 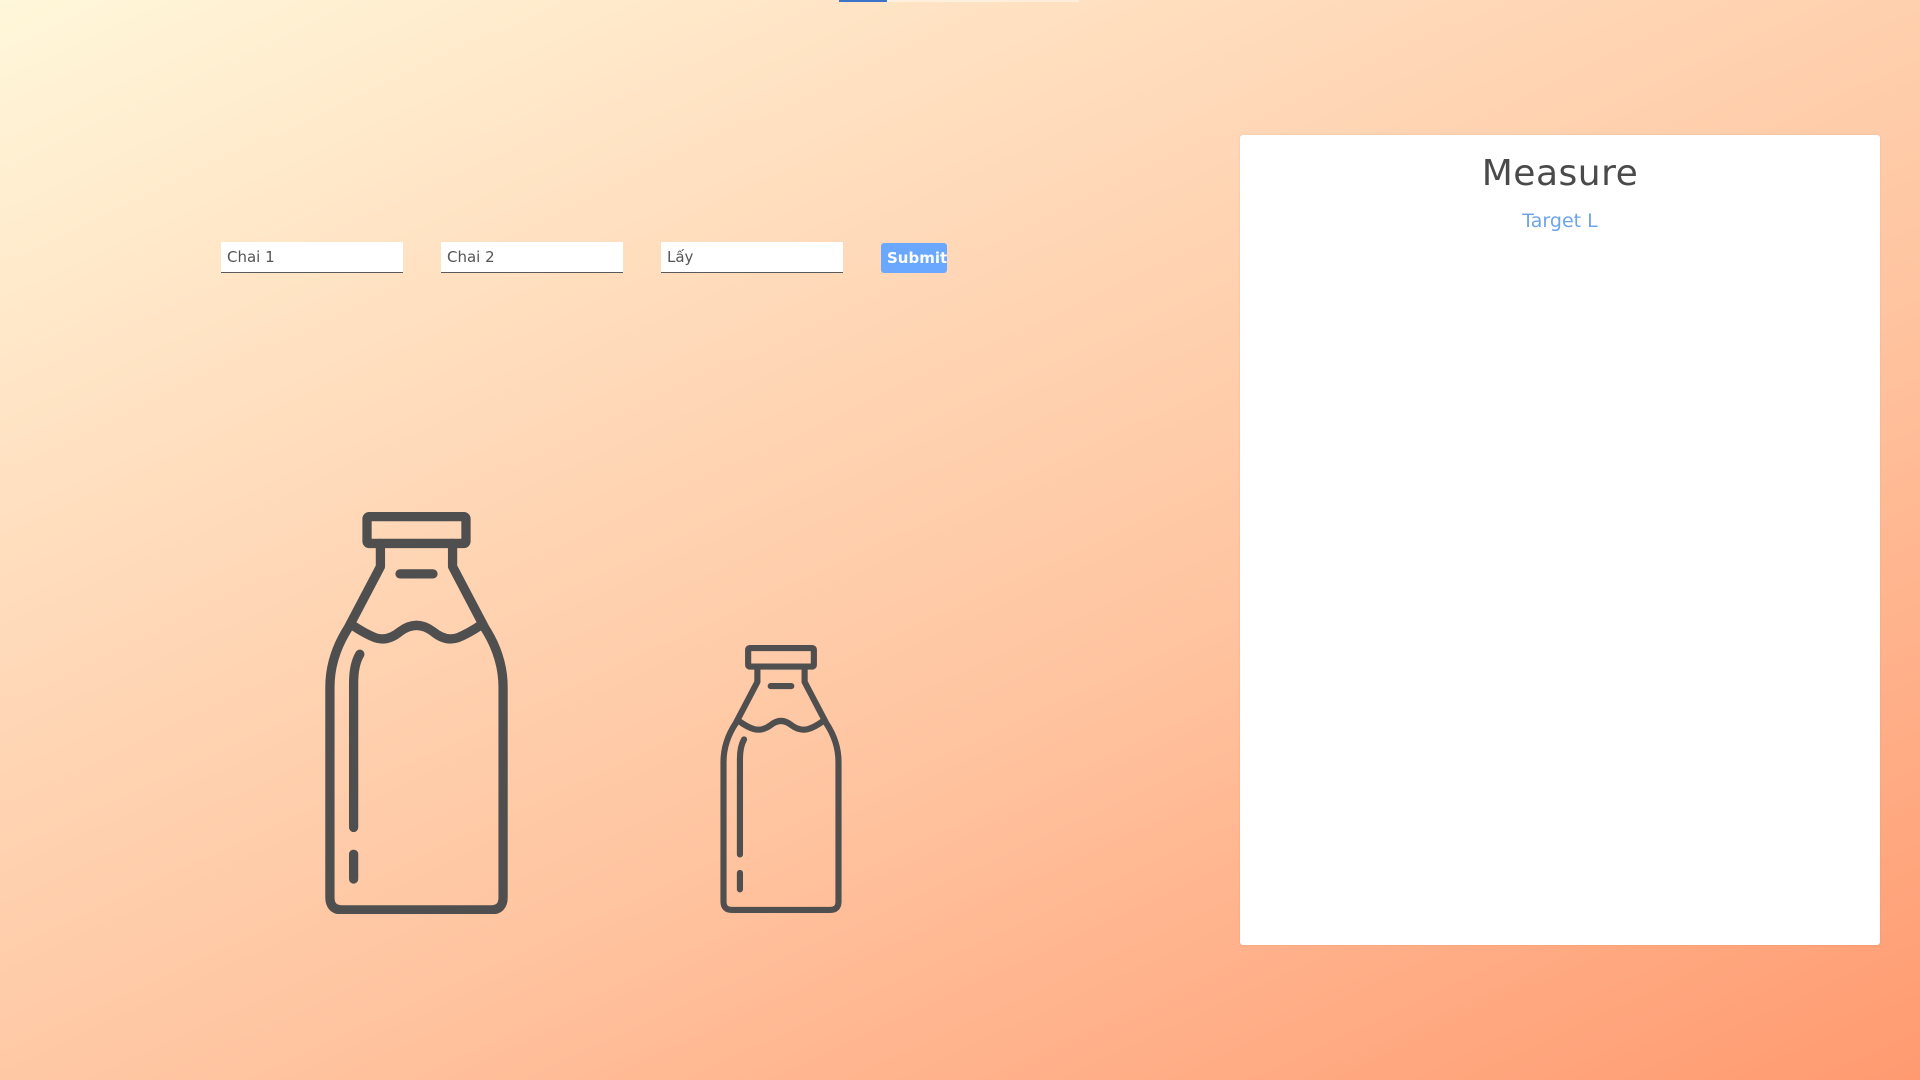 What do you see at coordinates (1560, 173) in the screenshot?
I see `panel-title: Measure` at bounding box center [1560, 173].